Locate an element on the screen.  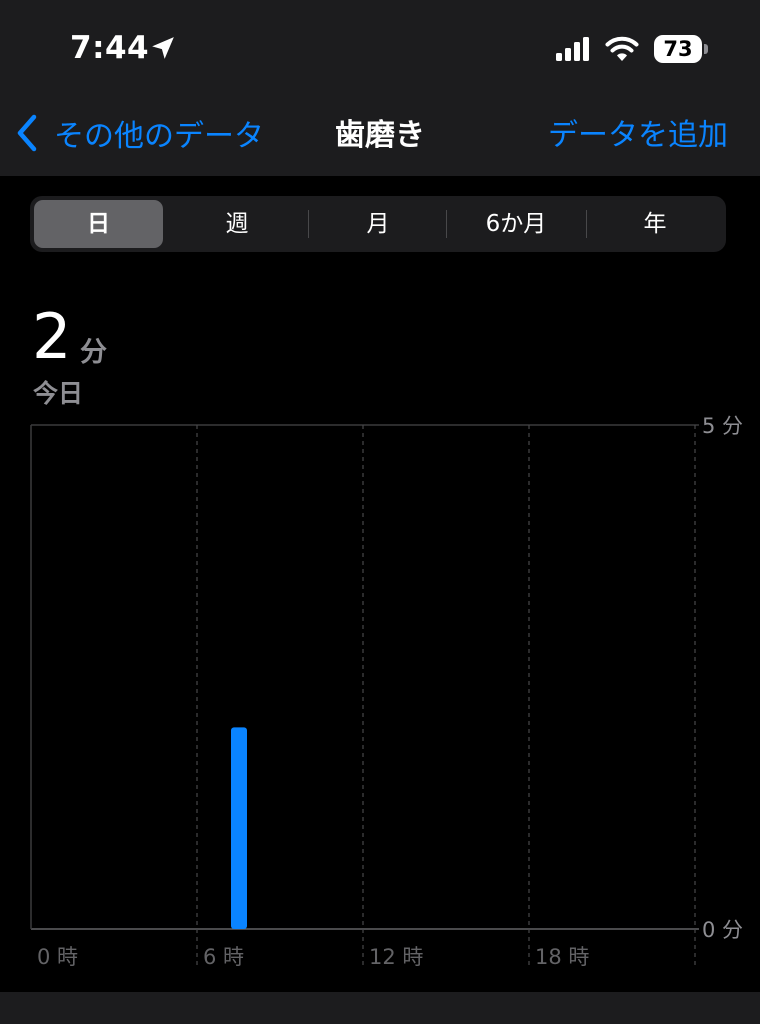
y-tick-label: 0 分 is located at coordinates (722, 930).